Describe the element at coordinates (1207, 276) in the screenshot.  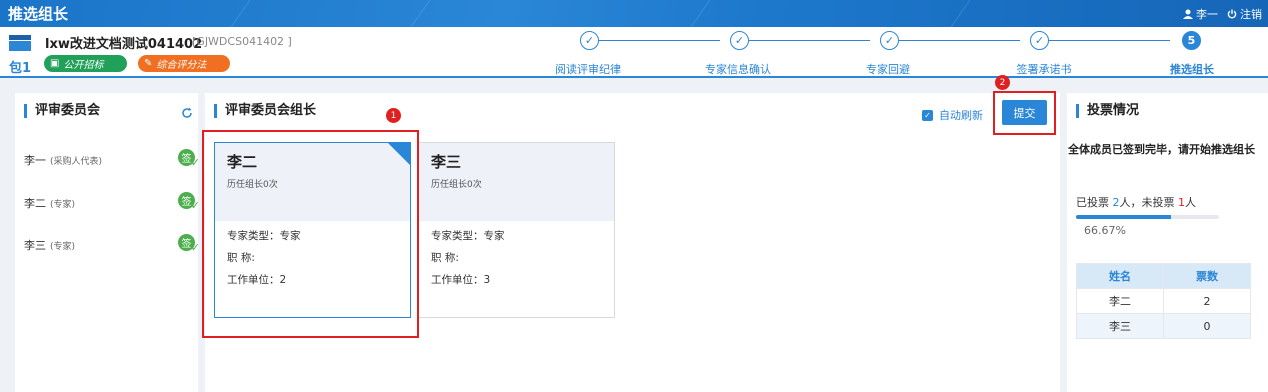
I see `column-header: 票数` at that location.